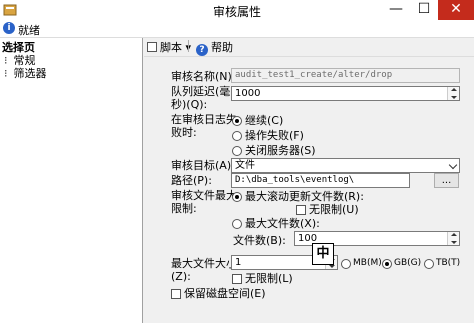  I want to click on unlimited-rollover-label: 无限制(U), so click(334, 209).